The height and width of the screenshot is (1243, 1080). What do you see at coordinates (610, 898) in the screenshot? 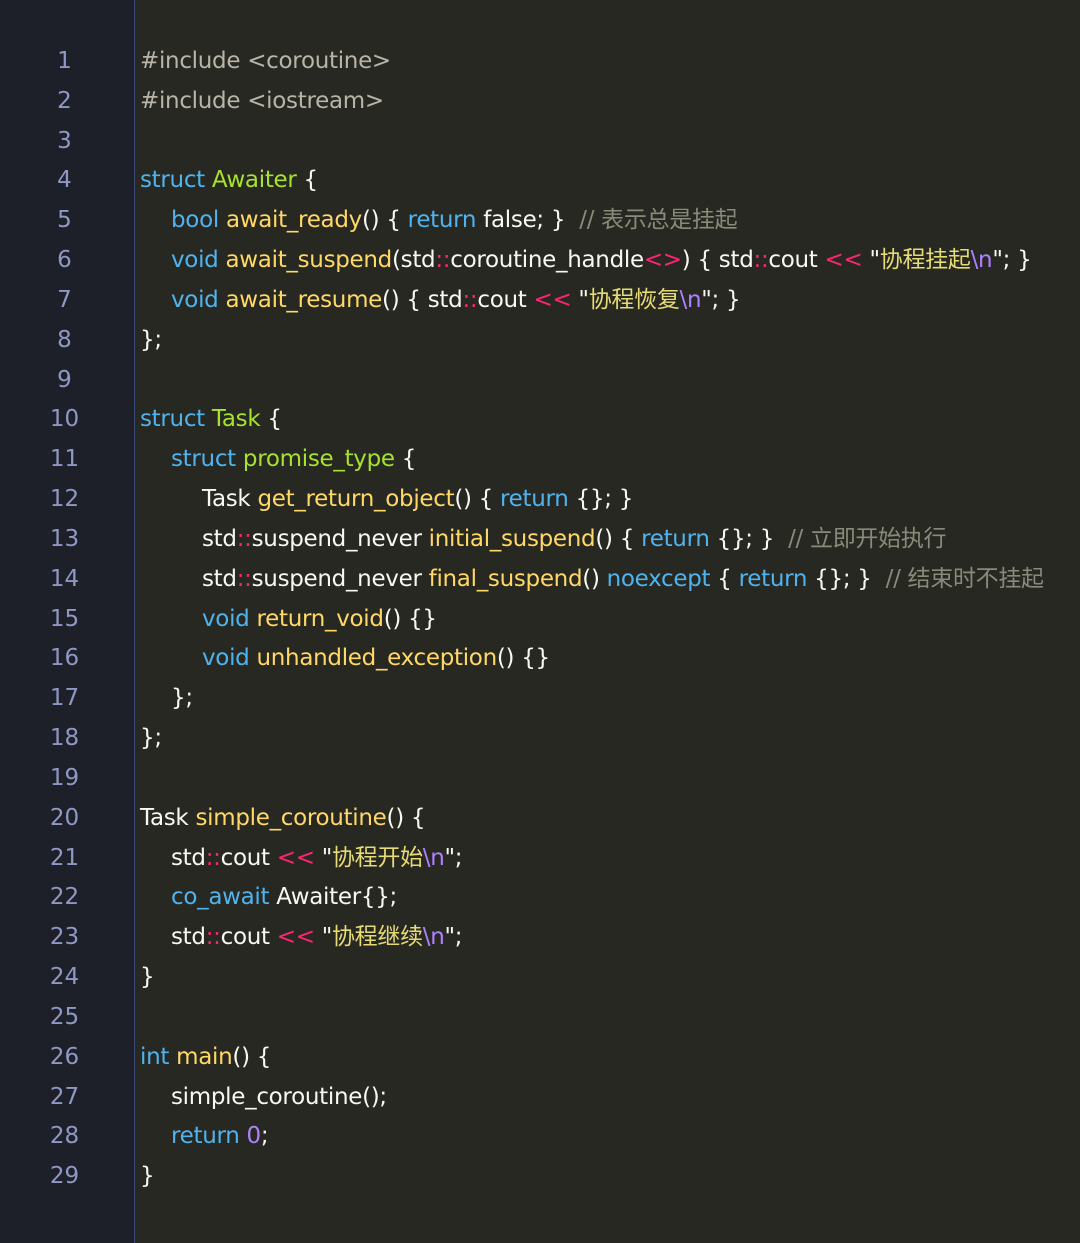
I see `code-line: co_await Awaiter{};` at bounding box center [610, 898].